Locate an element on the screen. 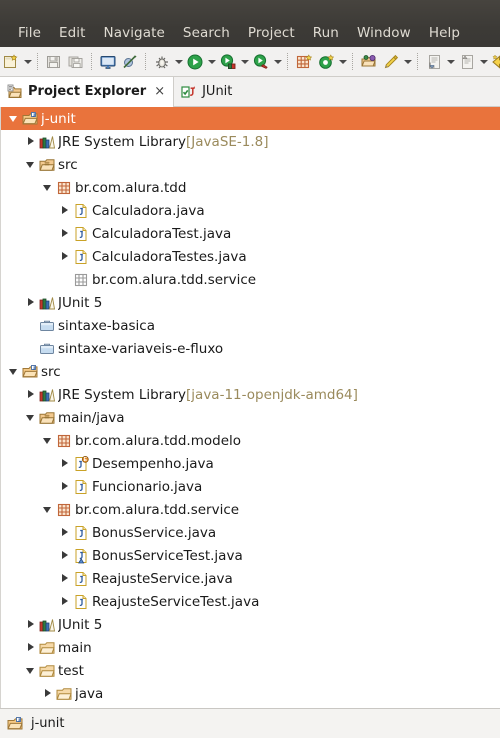 This screenshot has height=738, width=500. run-external-tools-icon is located at coordinates (261, 62).